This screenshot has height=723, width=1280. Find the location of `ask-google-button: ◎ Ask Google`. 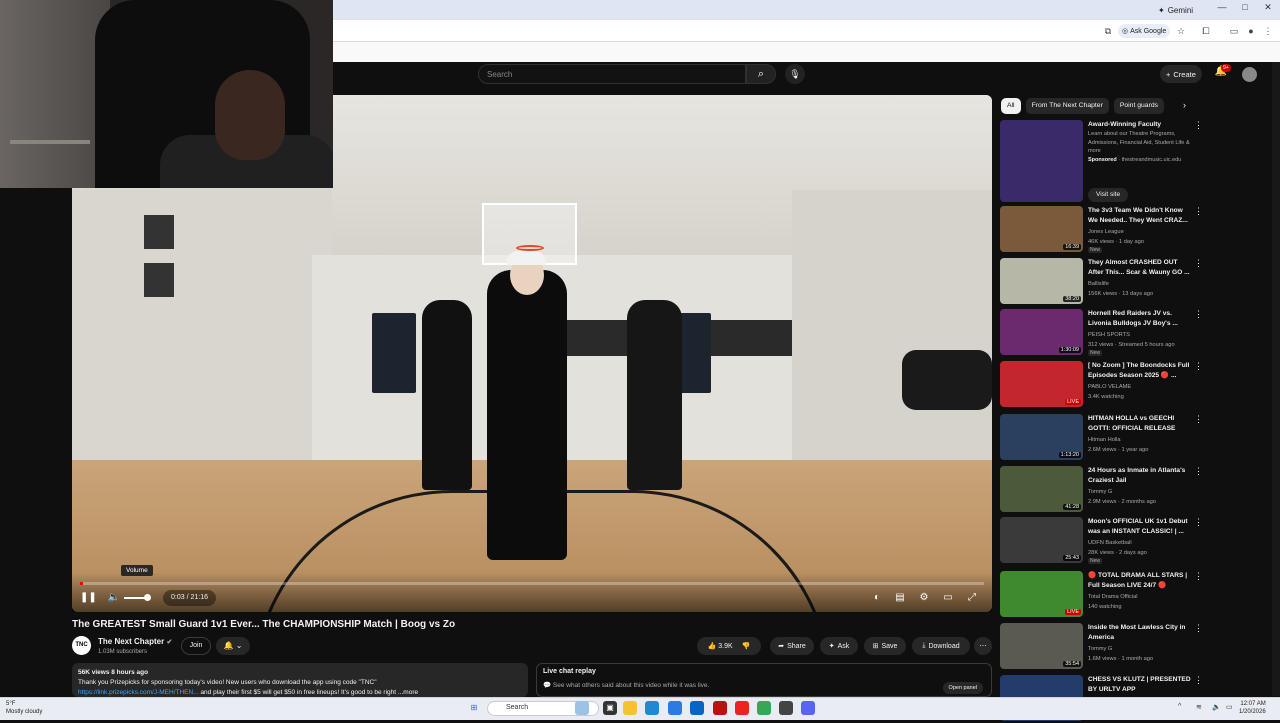

ask-google-button: ◎ Ask Google is located at coordinates (1144, 31).